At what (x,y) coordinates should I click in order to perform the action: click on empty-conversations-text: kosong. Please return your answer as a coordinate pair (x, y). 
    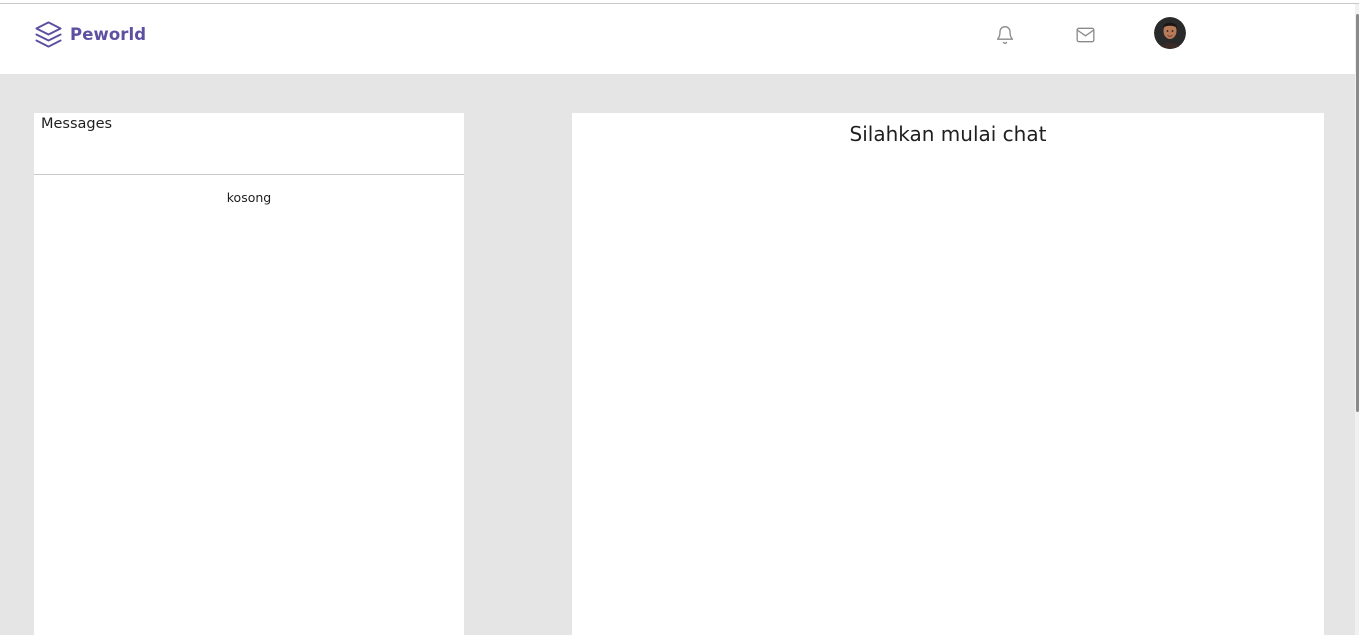
    Looking at the image, I should click on (249, 197).